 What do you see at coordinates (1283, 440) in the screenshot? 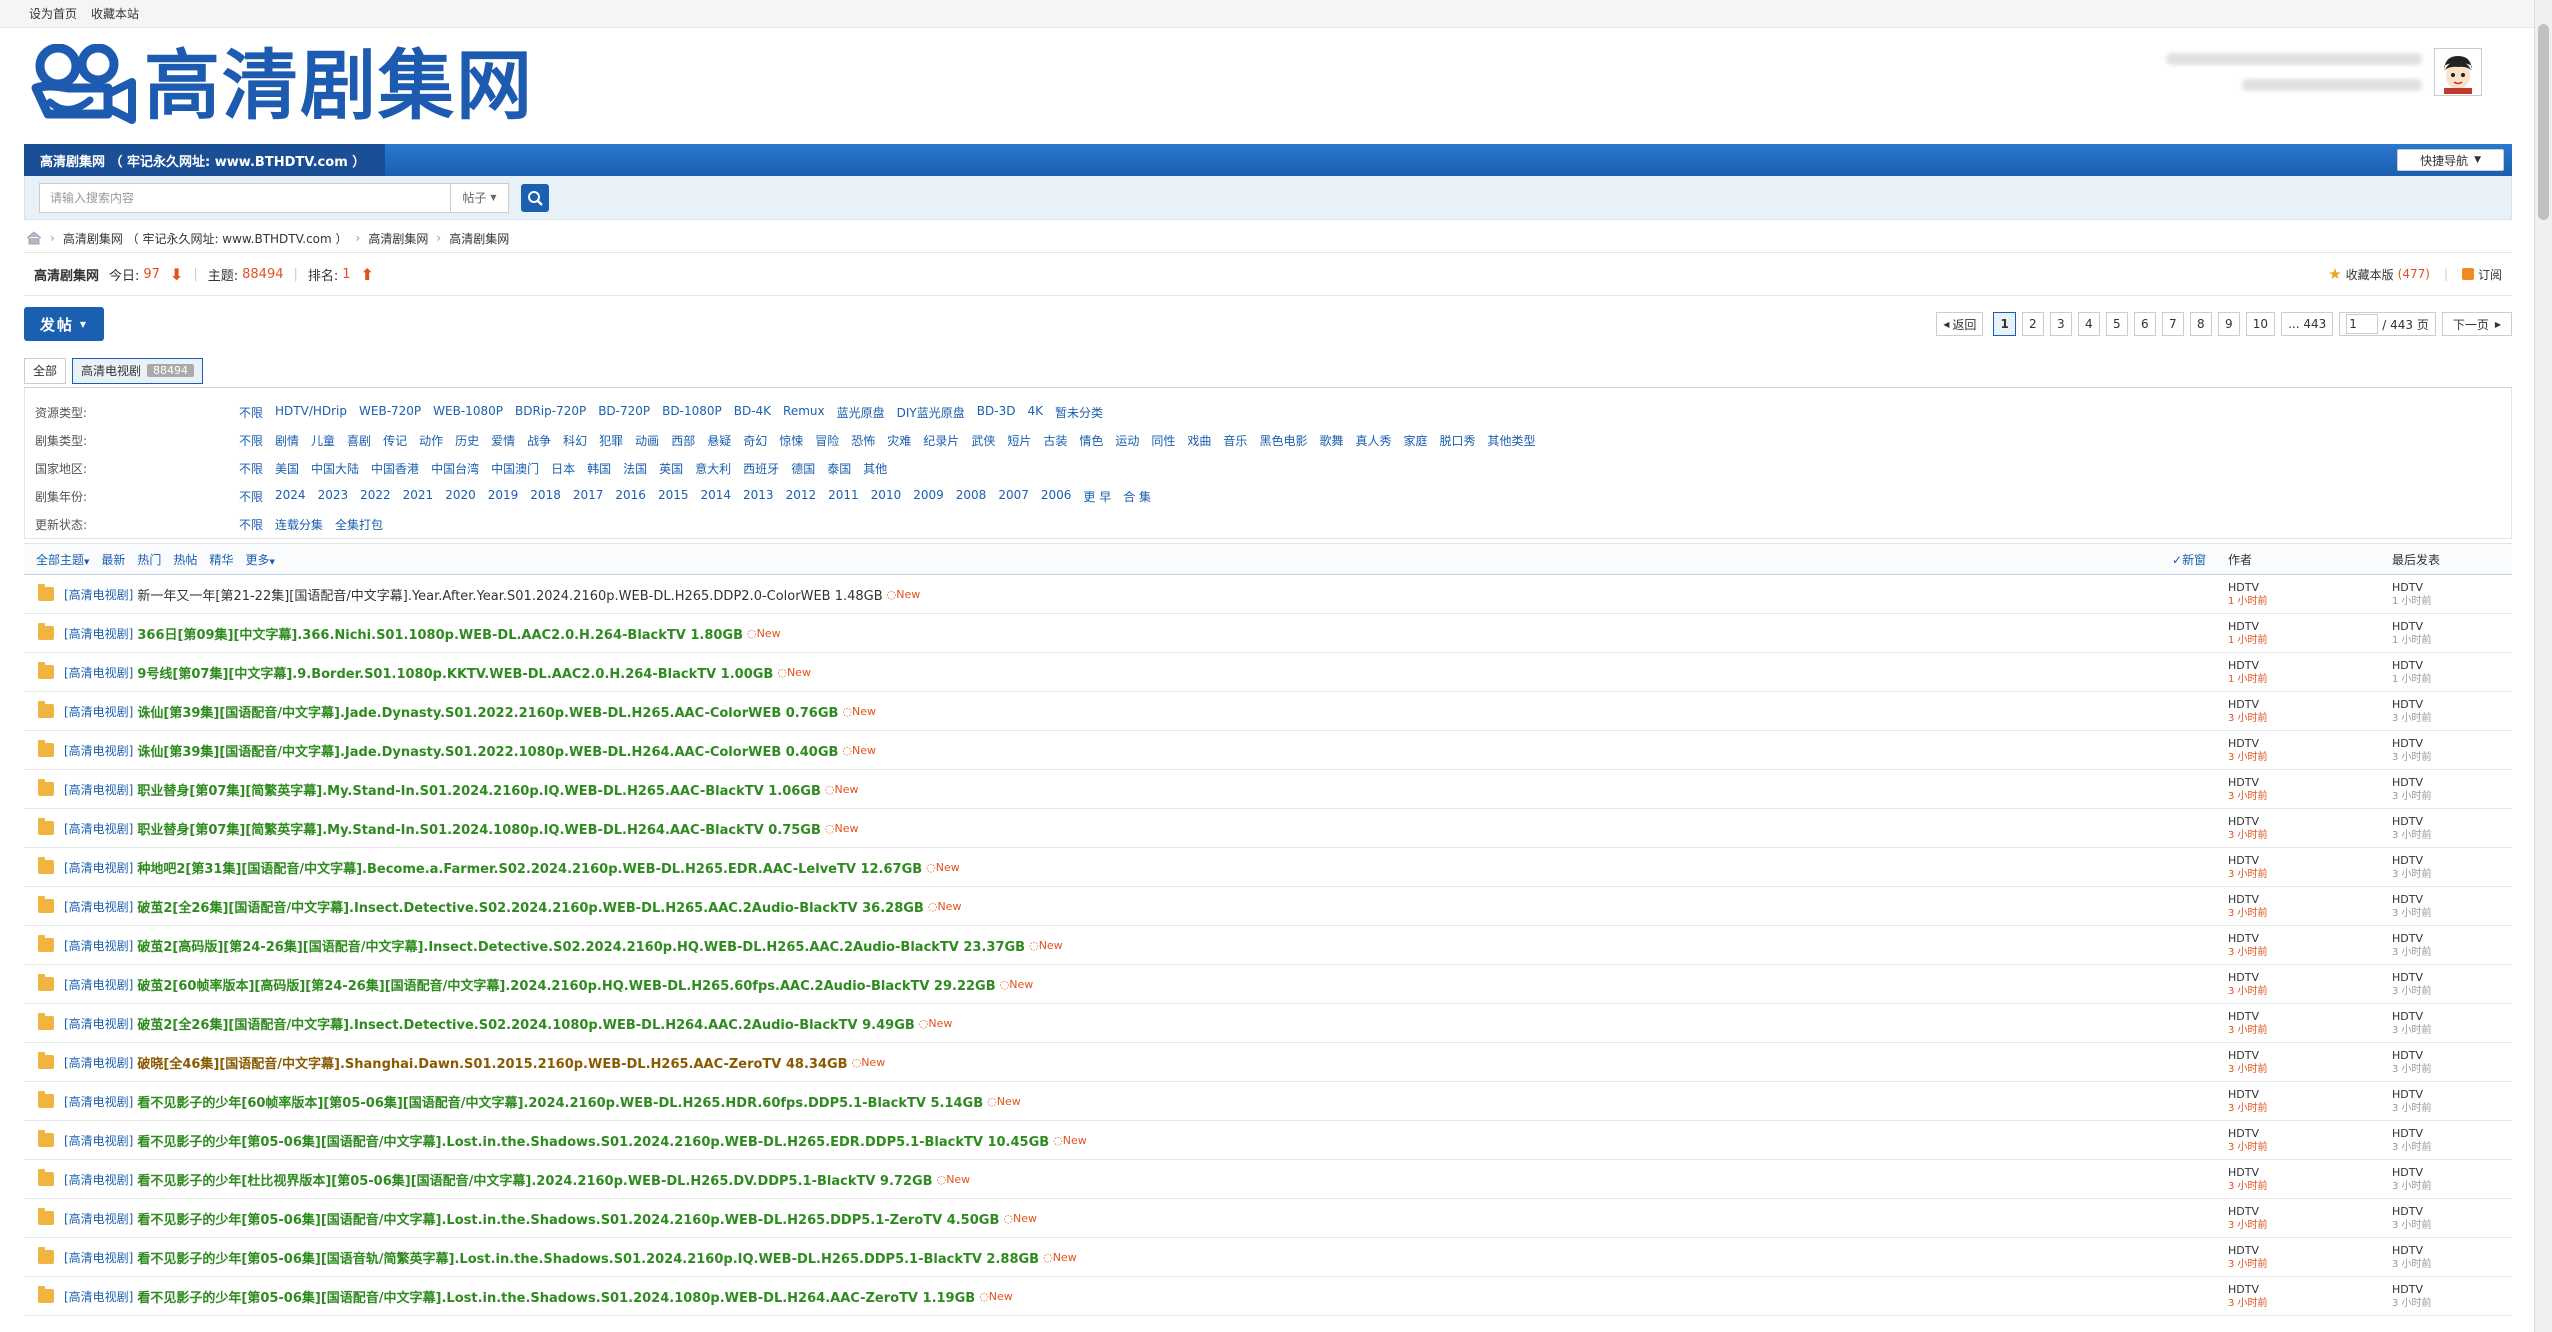
I see `filter-option: 黑色电影` at bounding box center [1283, 440].